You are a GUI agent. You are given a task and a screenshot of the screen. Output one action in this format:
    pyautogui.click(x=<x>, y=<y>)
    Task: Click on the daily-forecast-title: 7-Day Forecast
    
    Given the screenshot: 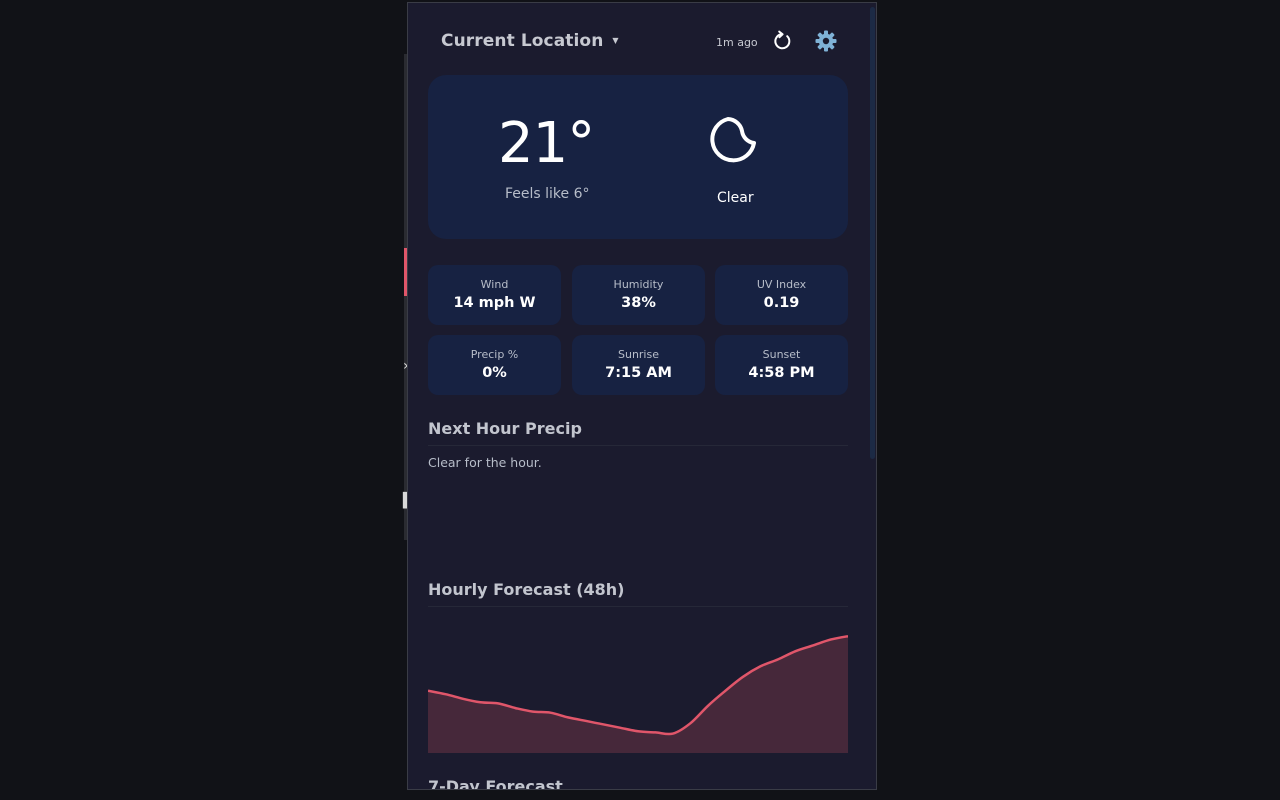 What is the action you would take?
    pyautogui.click(x=495, y=783)
    